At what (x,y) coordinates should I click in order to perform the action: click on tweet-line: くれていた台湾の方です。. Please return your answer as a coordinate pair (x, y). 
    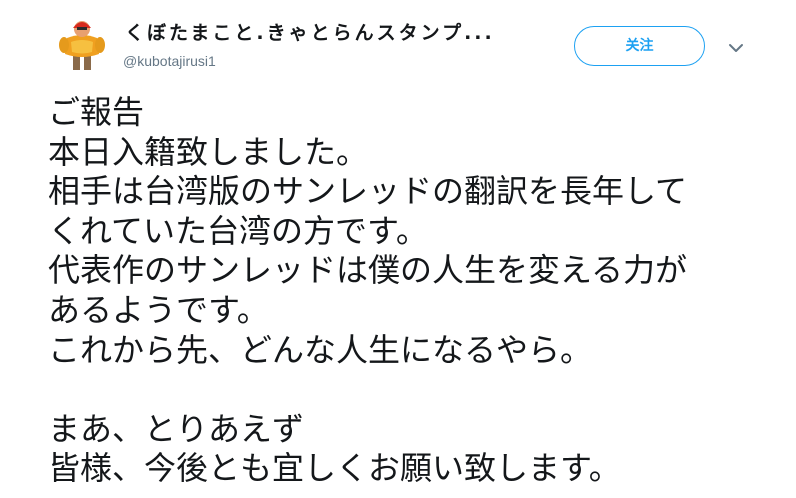
    Looking at the image, I should click on (238, 230).